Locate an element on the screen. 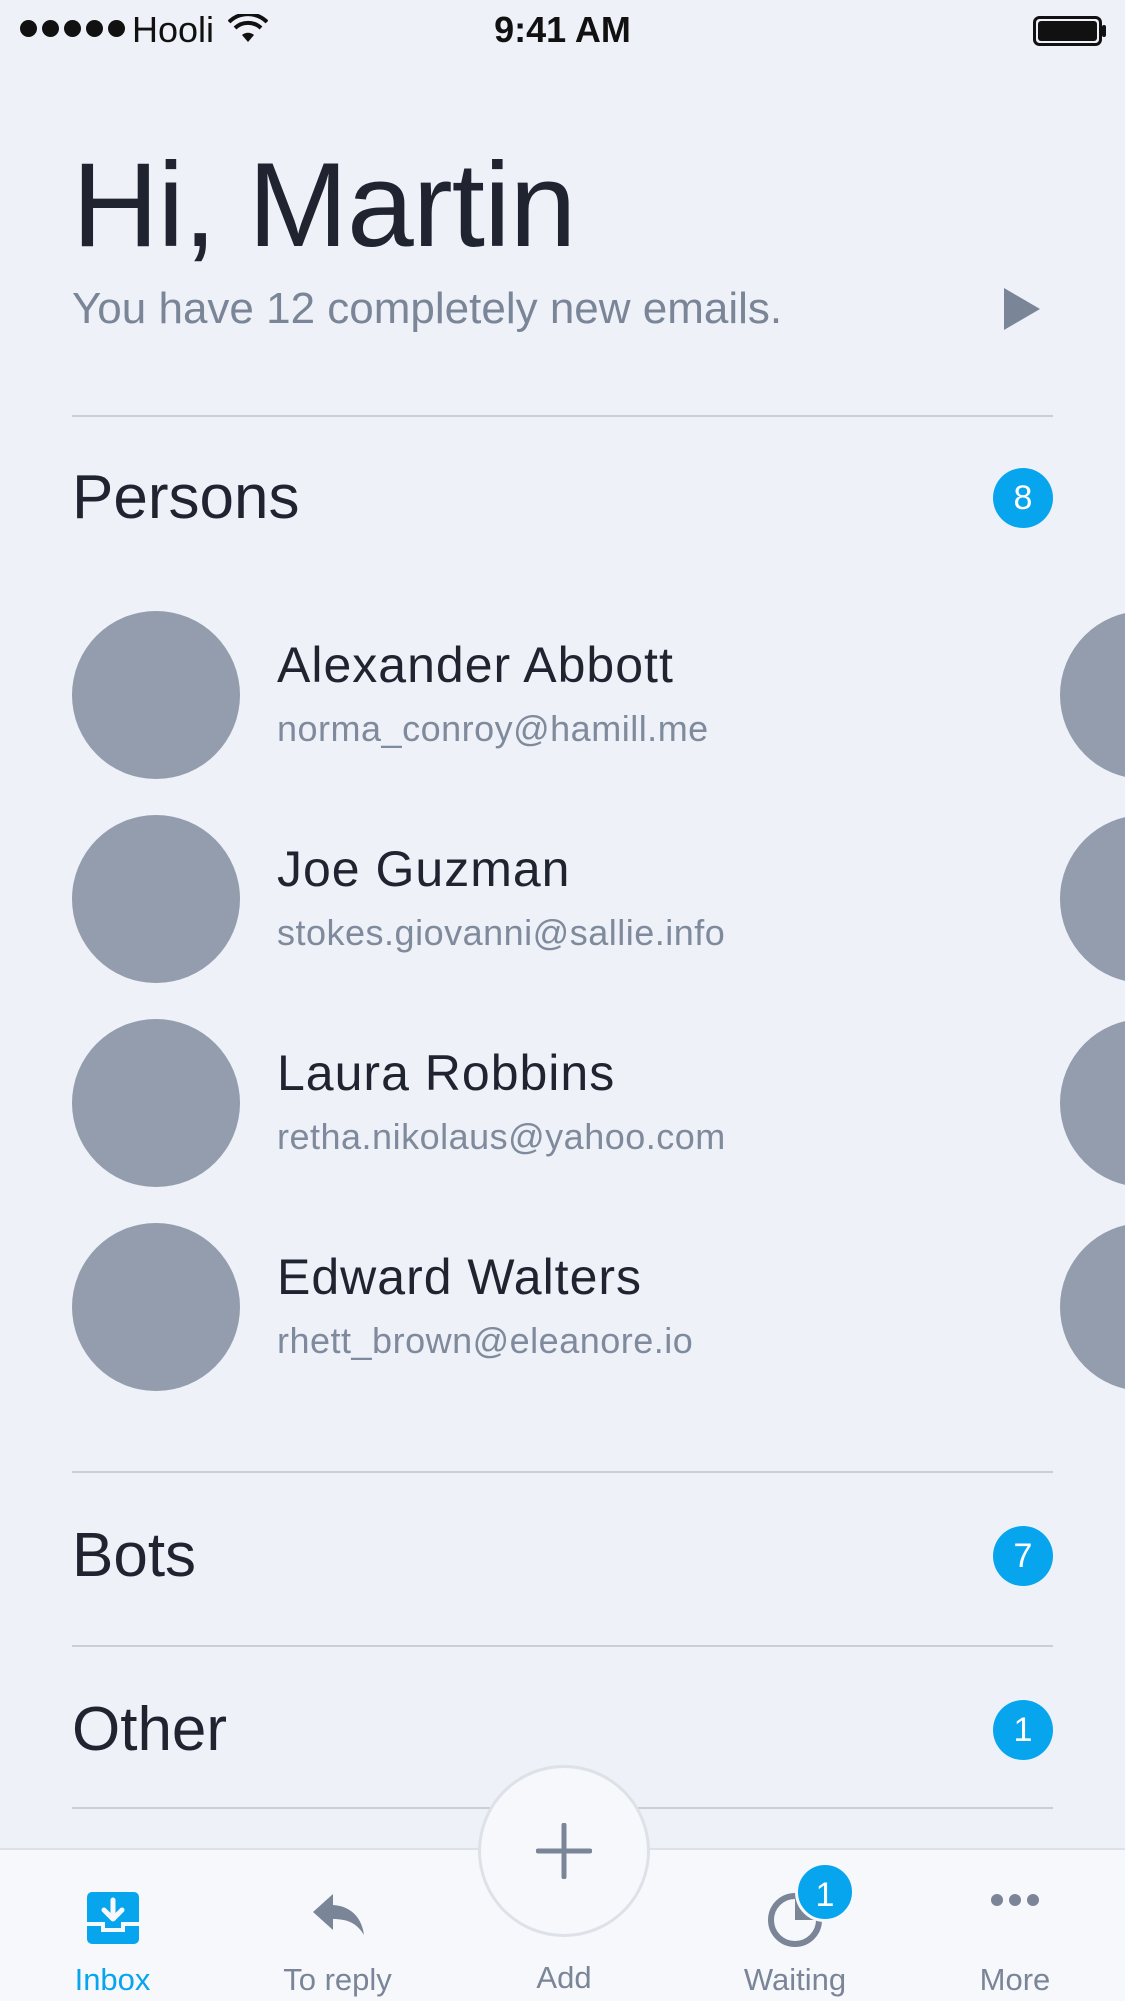 Image resolution: width=1125 pixels, height=2001 pixels. tab-inbox: Inbox is located at coordinates (112, 1925).